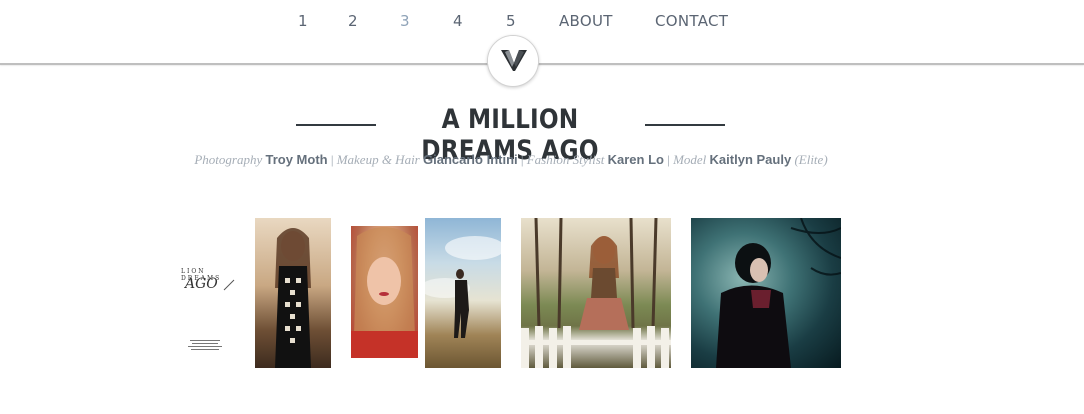 The image size is (1084, 414). I want to click on model-dark-scene, so click(778, 293).